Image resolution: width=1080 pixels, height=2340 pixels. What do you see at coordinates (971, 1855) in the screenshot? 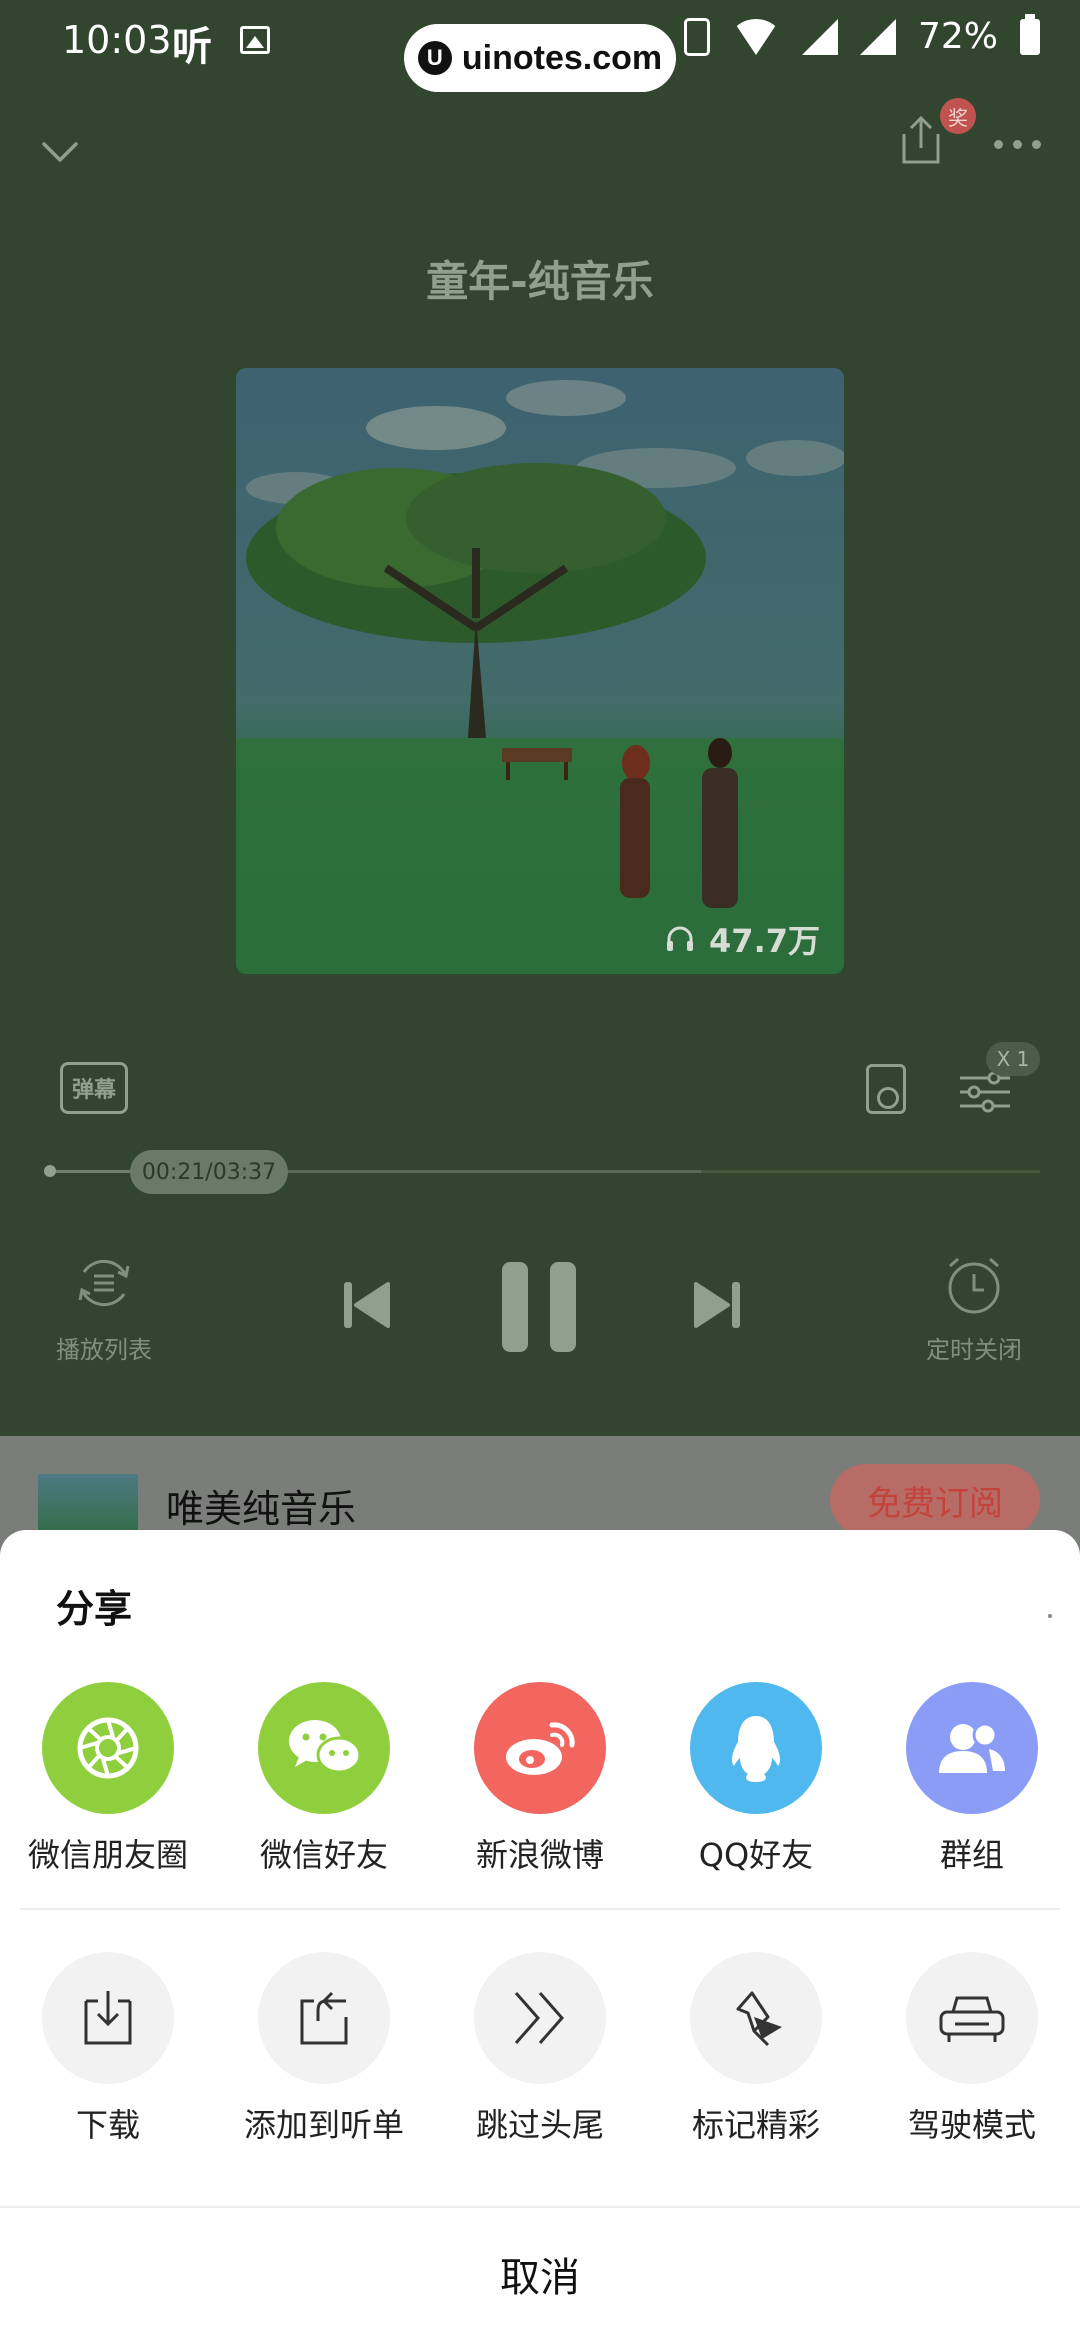
I see `share-group-label: 群组` at bounding box center [971, 1855].